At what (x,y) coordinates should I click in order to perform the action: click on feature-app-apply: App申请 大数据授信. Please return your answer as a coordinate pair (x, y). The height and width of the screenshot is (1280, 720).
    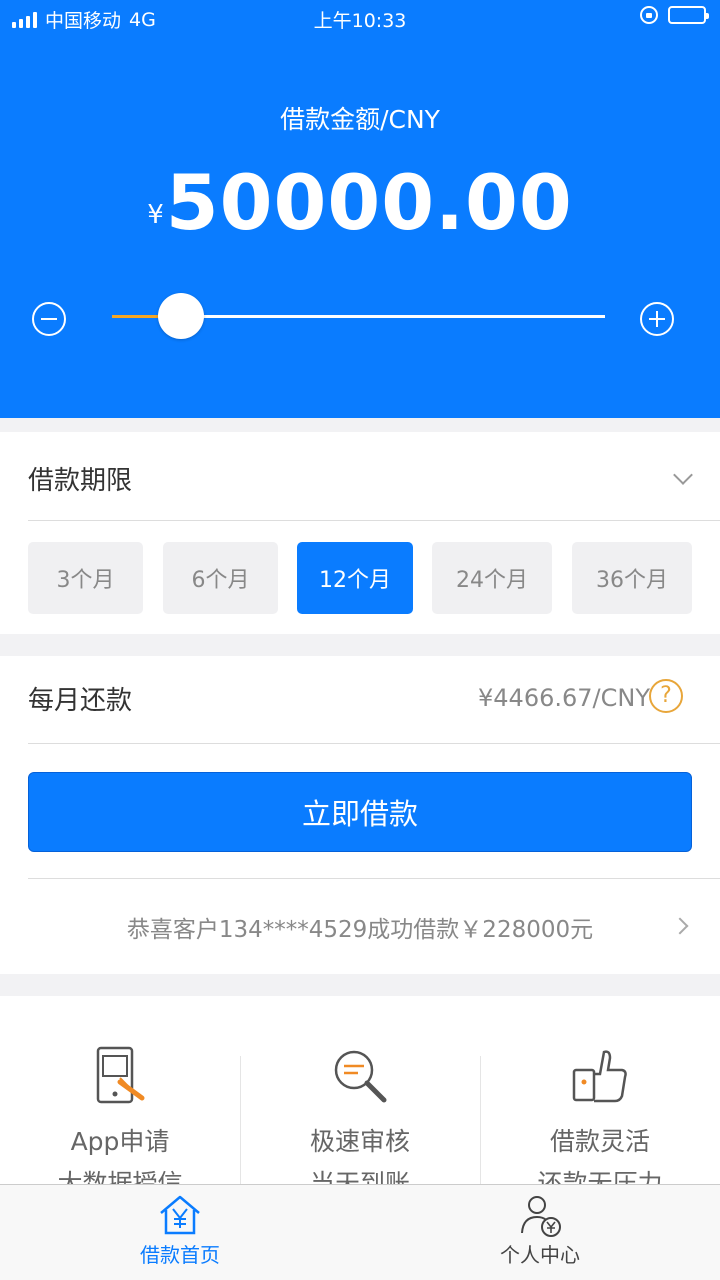
    Looking at the image, I should click on (120, 1115).